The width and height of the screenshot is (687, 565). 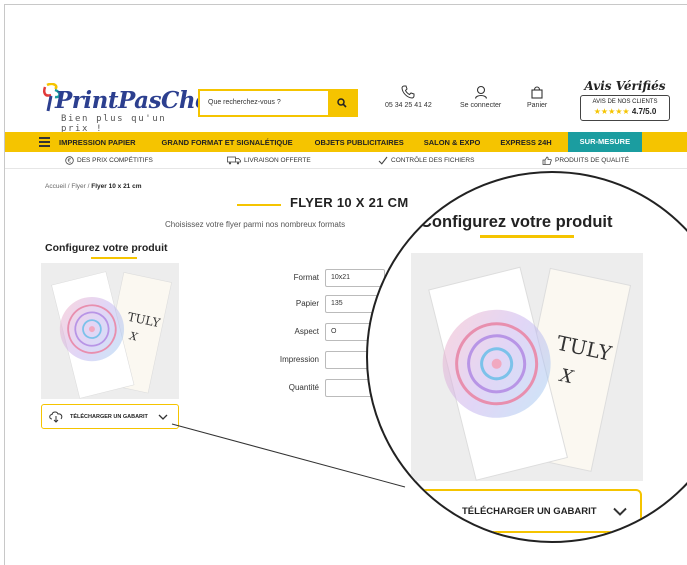 What do you see at coordinates (537, 92) in the screenshot?
I see `bag-icon` at bounding box center [537, 92].